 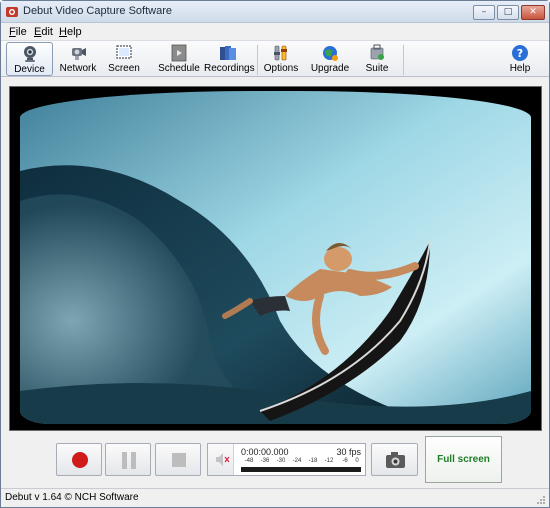 I want to click on record-button, so click(x=79, y=459).